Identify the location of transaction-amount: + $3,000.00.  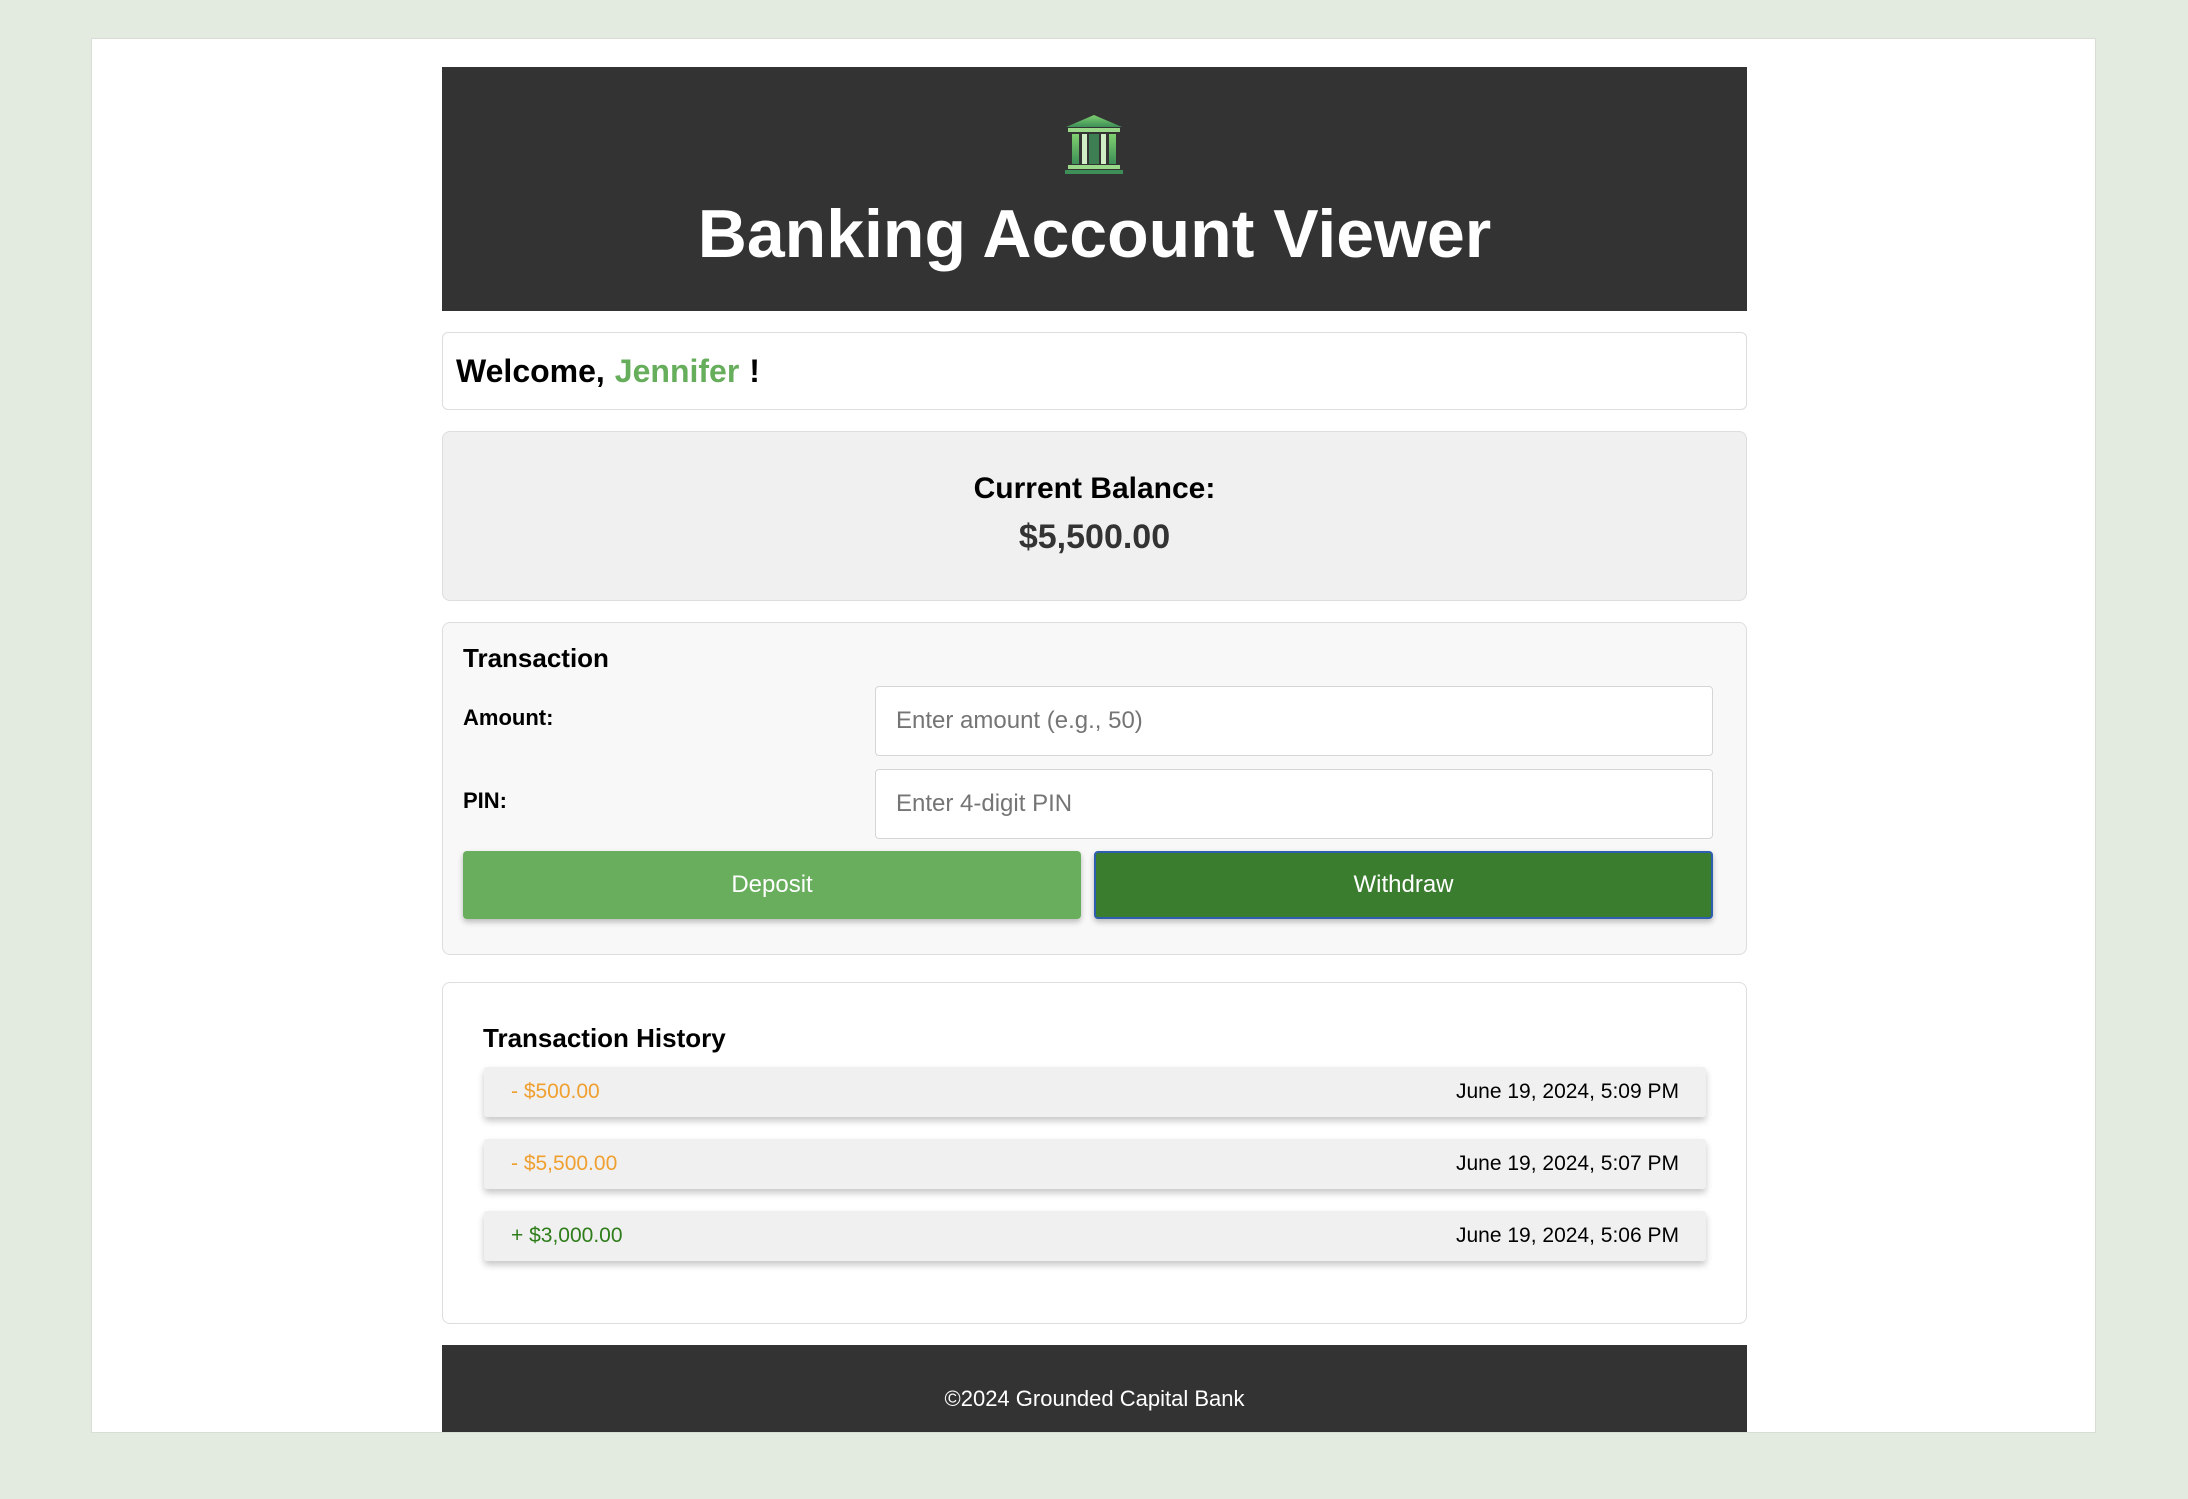
(567, 1235).